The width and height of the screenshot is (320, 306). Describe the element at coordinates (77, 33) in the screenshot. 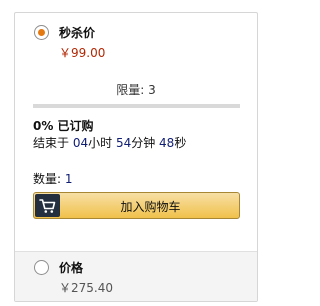

I see `deal-title: 秒杀价` at that location.